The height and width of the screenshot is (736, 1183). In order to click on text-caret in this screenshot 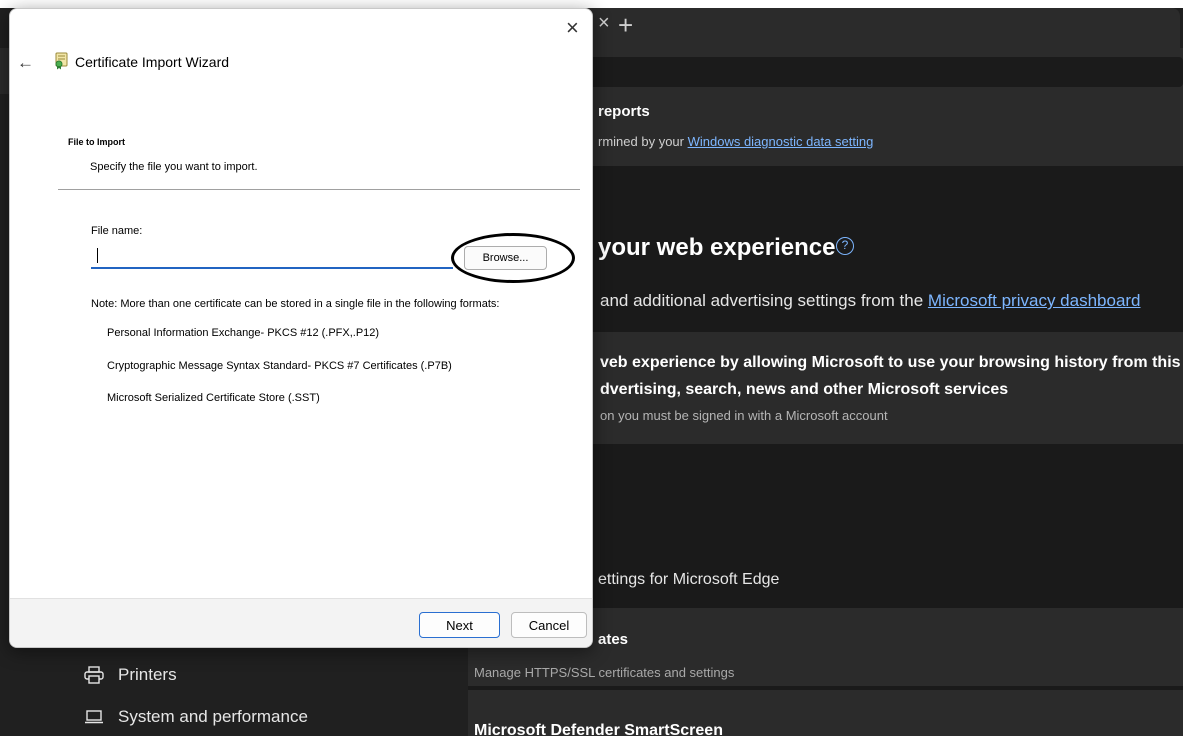, I will do `click(97, 255)`.